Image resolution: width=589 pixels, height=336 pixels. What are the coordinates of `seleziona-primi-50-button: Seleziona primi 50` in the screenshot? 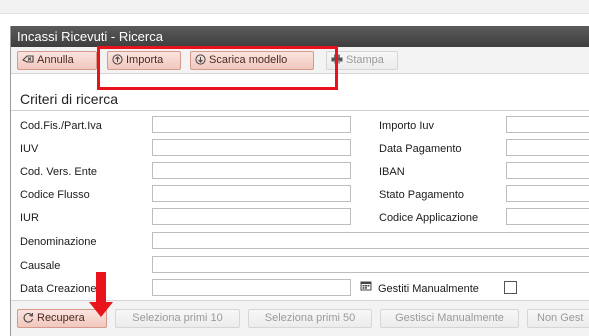 It's located at (310, 318).